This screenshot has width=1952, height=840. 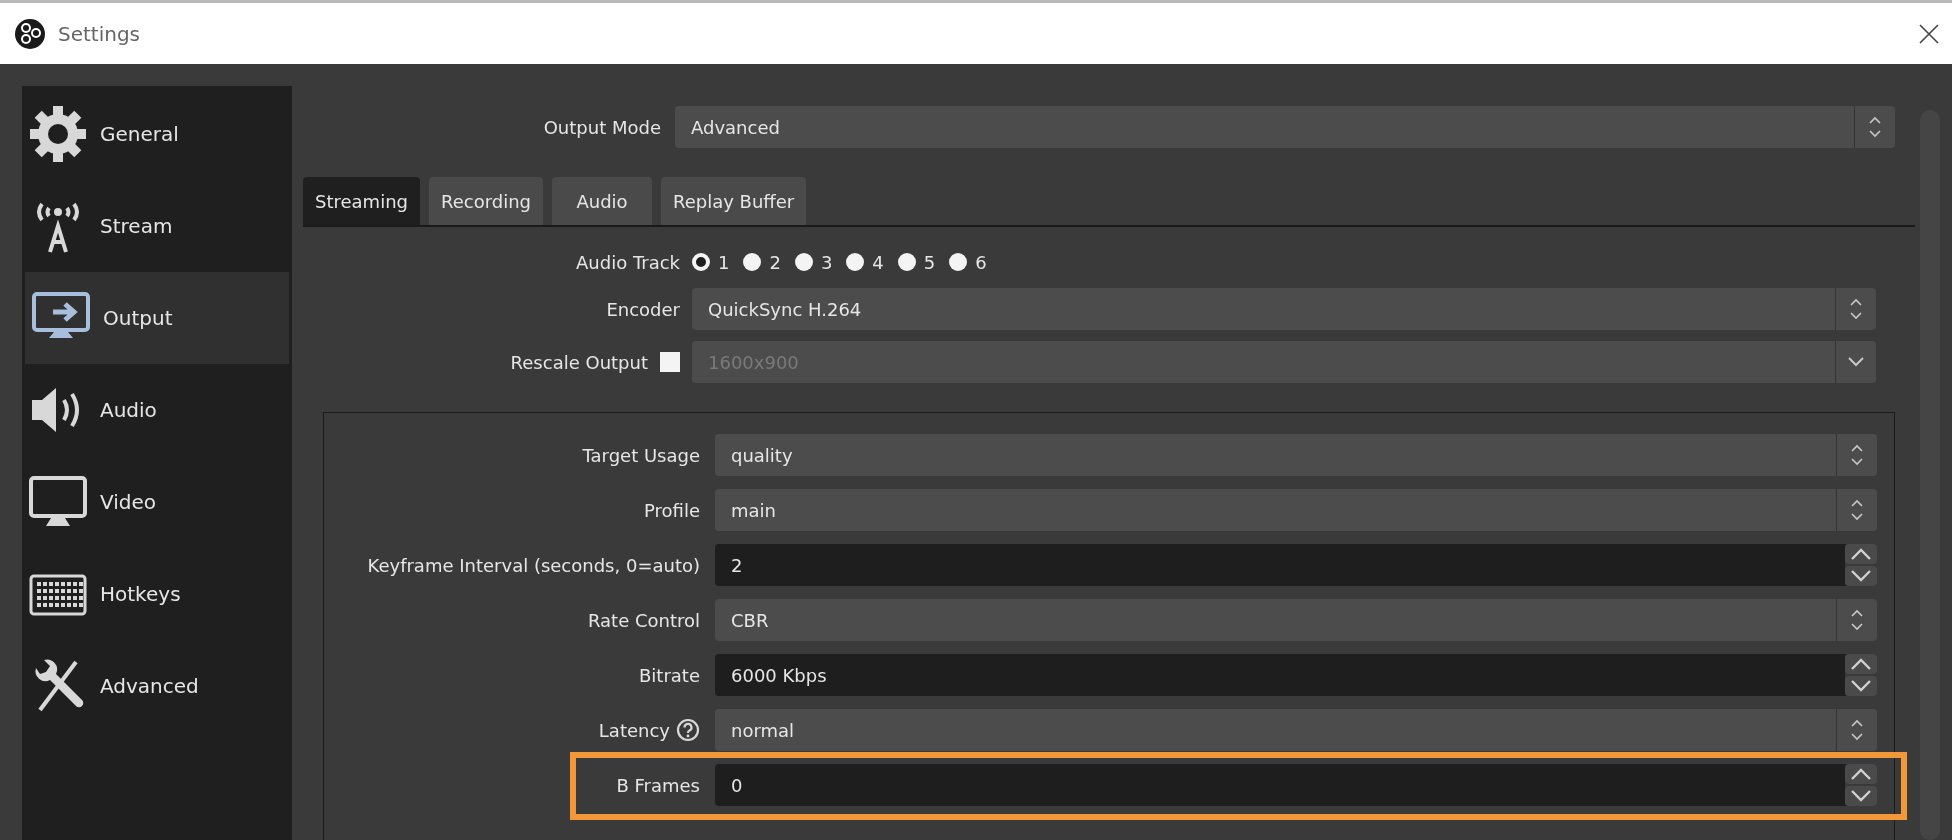 What do you see at coordinates (775, 262) in the screenshot?
I see `radio-label: 2` at bounding box center [775, 262].